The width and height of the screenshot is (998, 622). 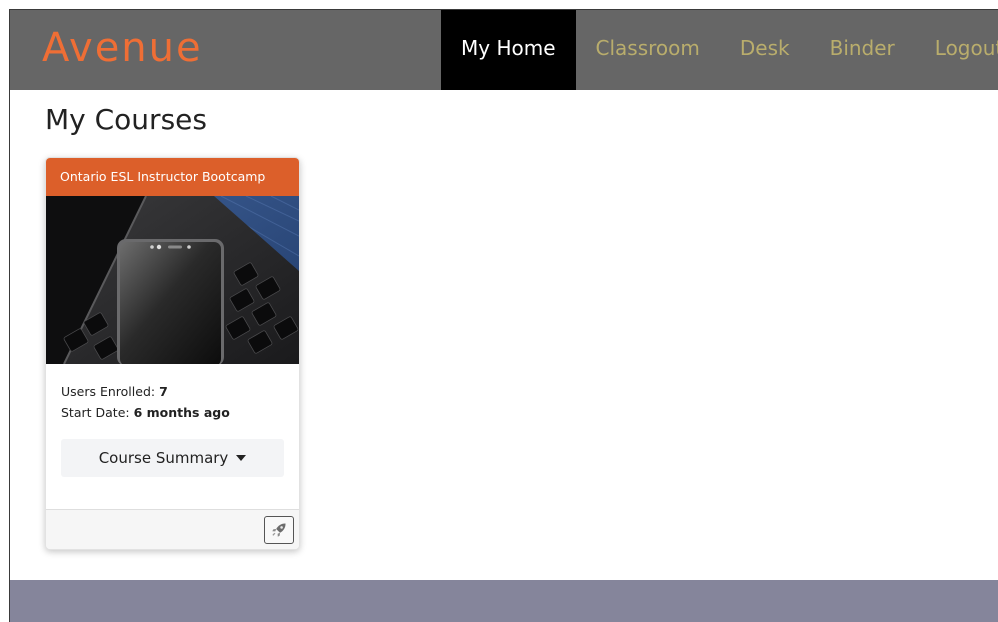 I want to click on launch-course-button, so click(x=279, y=530).